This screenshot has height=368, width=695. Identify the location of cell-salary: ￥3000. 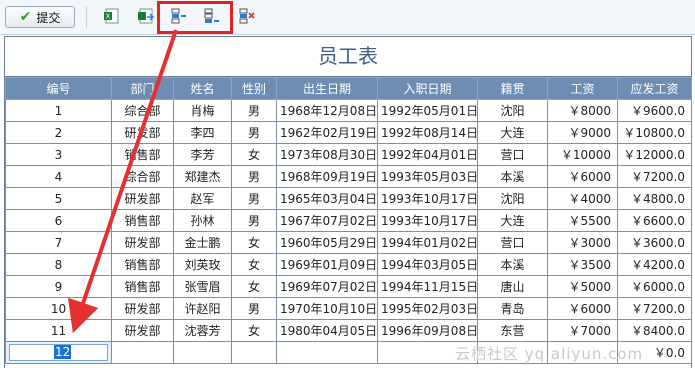
(582, 242).